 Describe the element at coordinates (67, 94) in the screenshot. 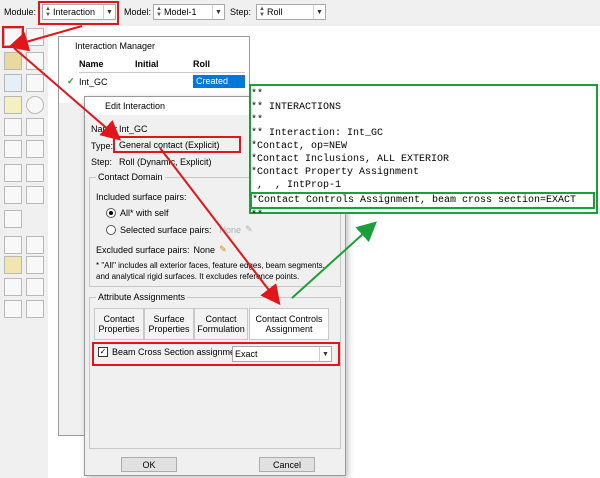

I see `arrow-tool-to-type` at that location.